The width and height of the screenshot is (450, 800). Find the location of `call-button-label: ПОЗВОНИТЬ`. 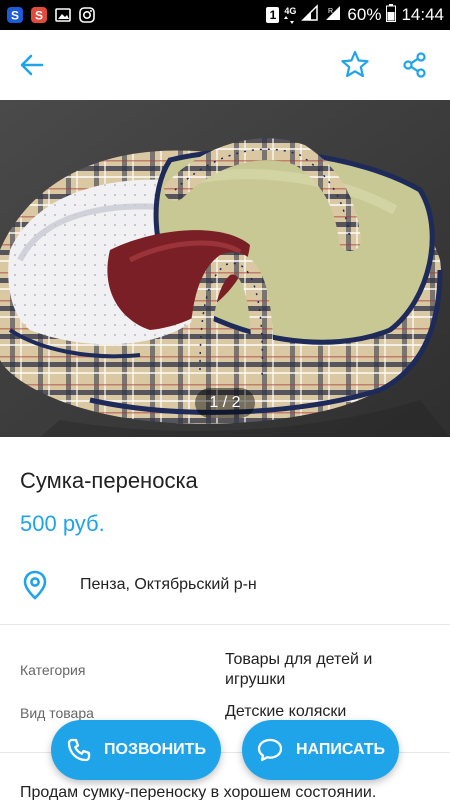

call-button-label: ПОЗВОНИТЬ is located at coordinates (155, 749).